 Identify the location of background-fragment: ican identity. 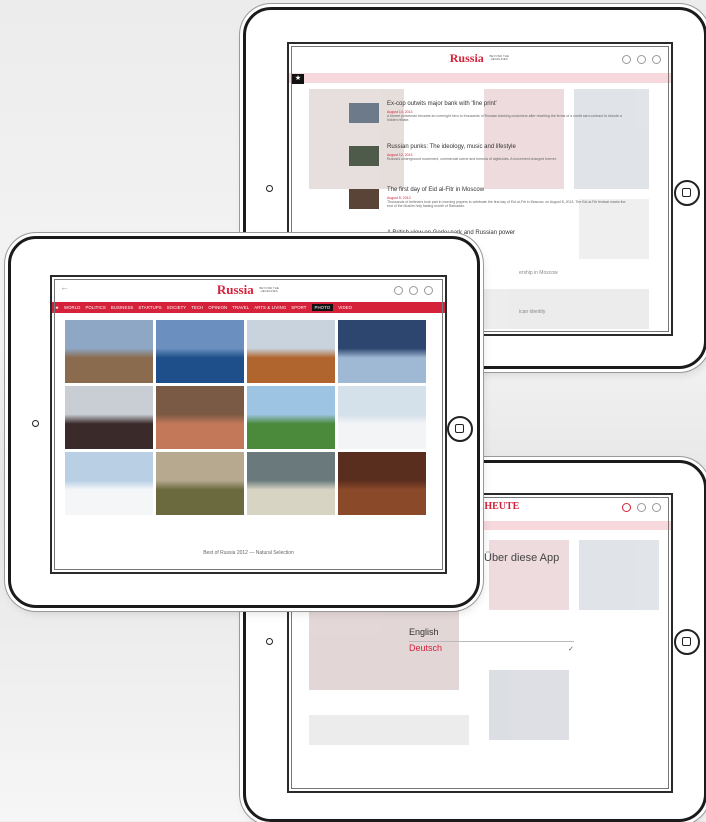
(532, 312).